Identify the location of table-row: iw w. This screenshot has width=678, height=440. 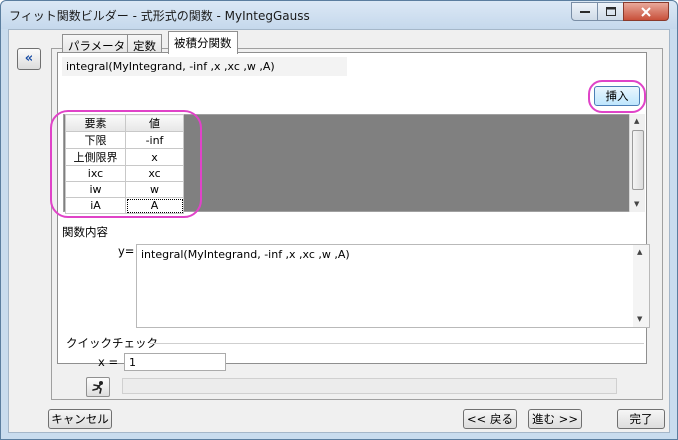
(124, 189).